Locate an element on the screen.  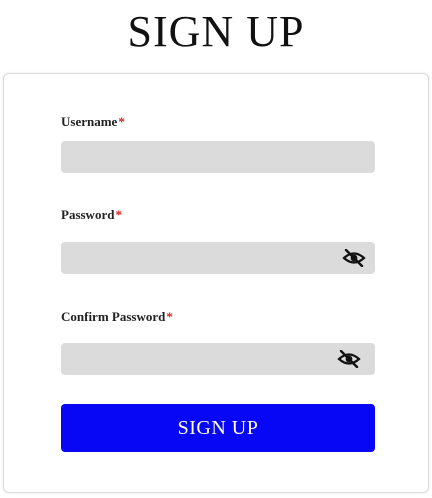
confirm-password-label: Confirm Password* is located at coordinates (117, 317).